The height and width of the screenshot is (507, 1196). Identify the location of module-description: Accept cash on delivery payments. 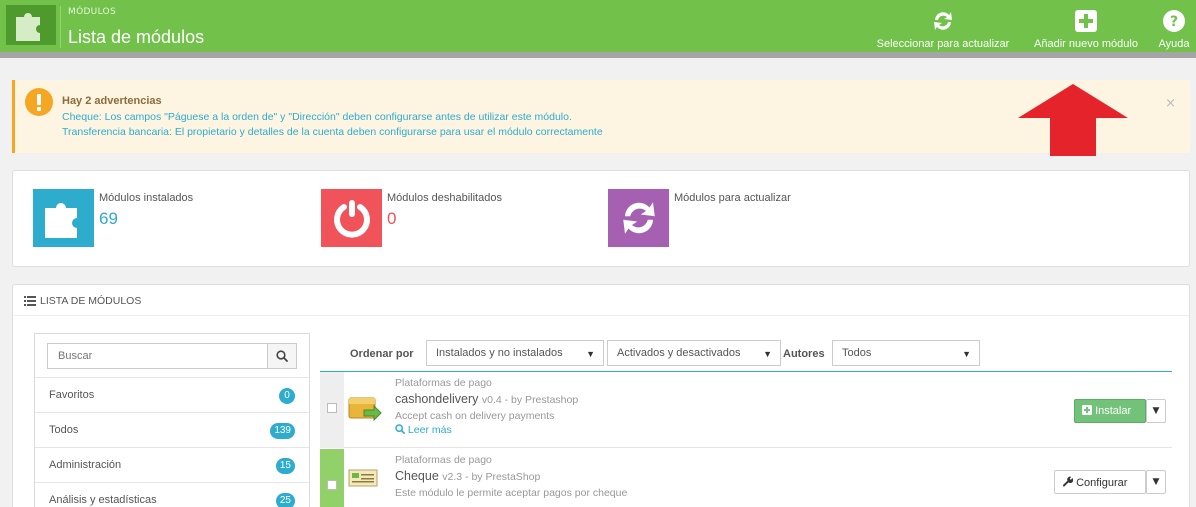
(475, 416).